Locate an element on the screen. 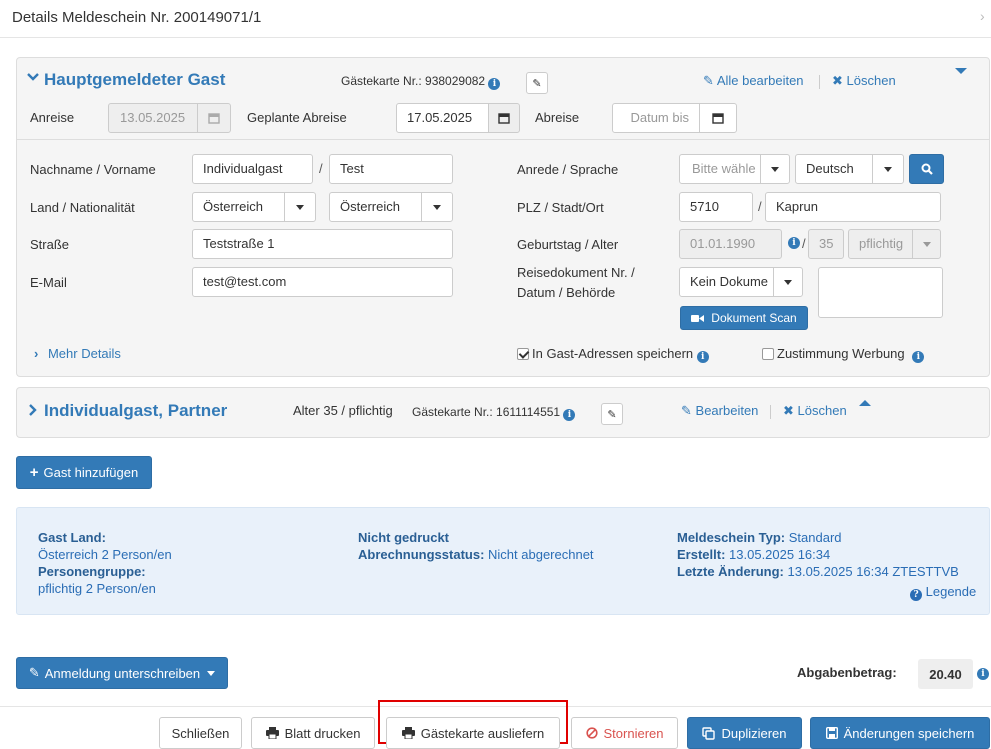 Image resolution: width=991 pixels, height=749 pixels. partner-guest-card-text: Gästekarte Nr.: 1611114551 is located at coordinates (486, 412).